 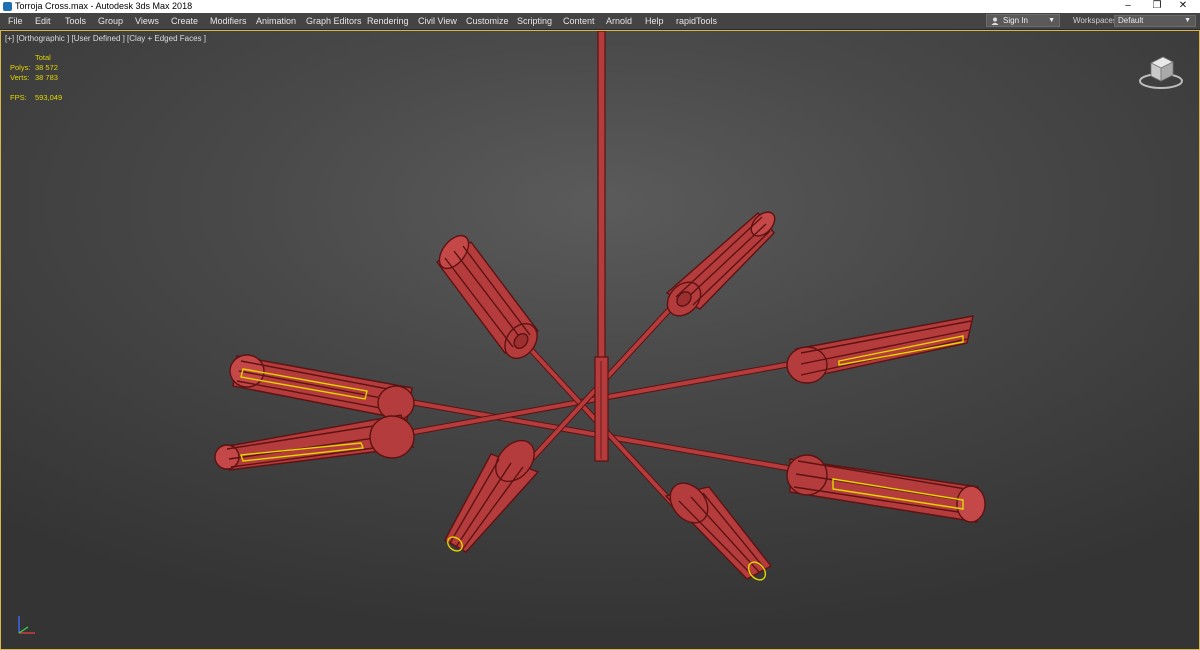 What do you see at coordinates (276, 21) in the screenshot?
I see `menu-animation: Animation` at bounding box center [276, 21].